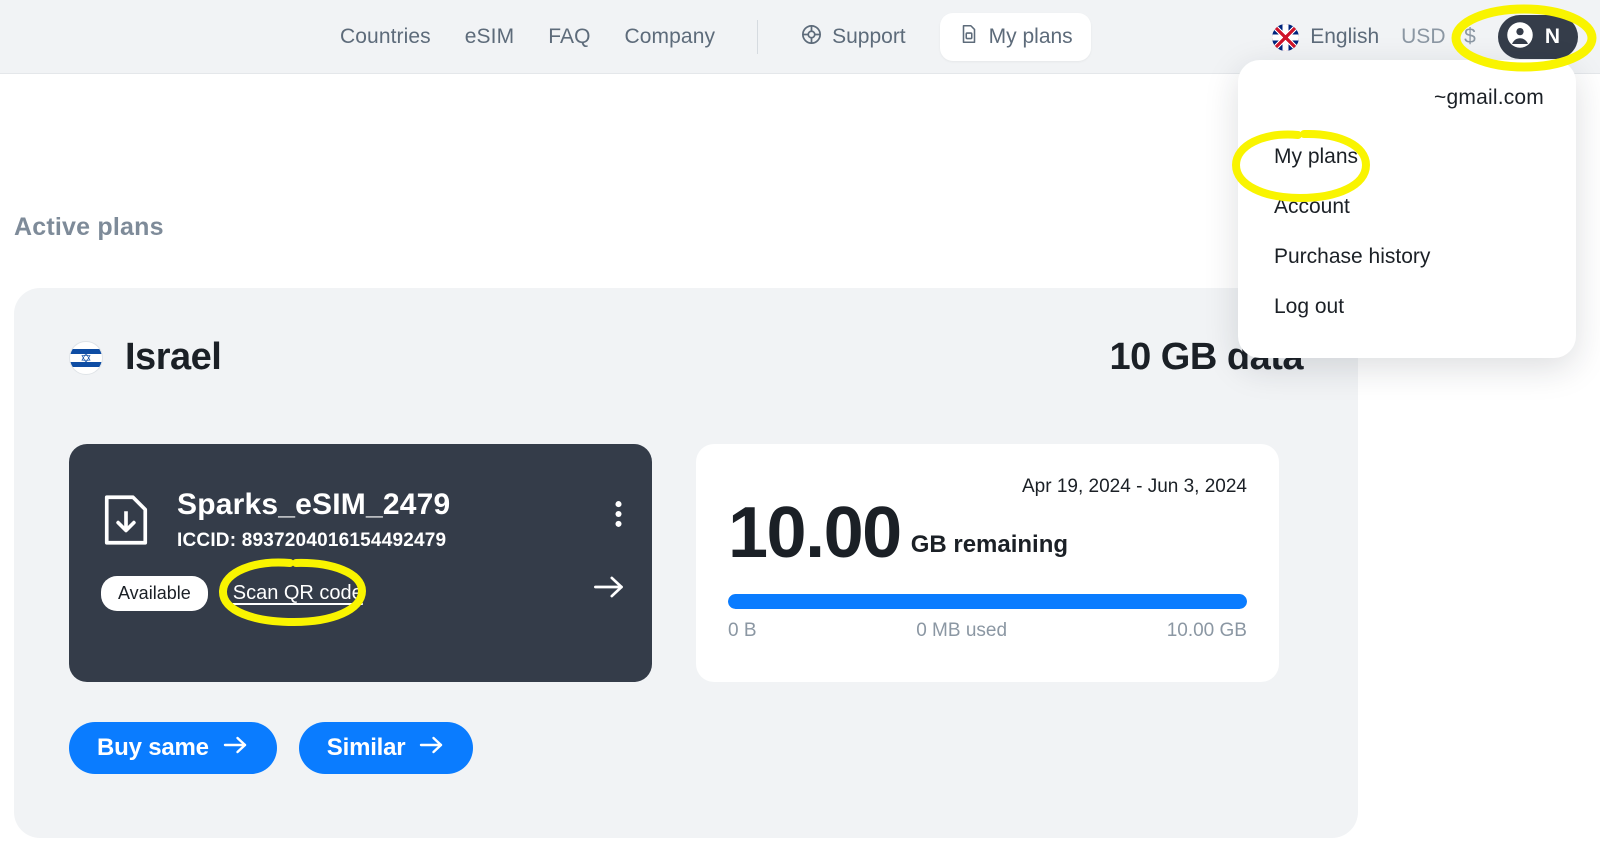  Describe the element at coordinates (989, 545) in the screenshot. I see `remaining-data-unit: GB remaining` at that location.